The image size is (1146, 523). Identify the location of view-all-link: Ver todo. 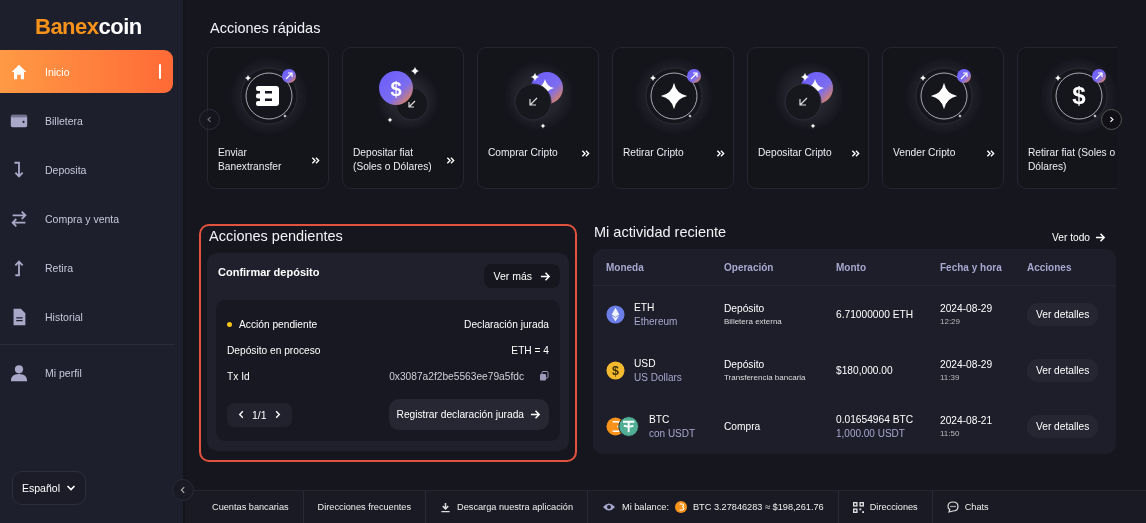
(1079, 237).